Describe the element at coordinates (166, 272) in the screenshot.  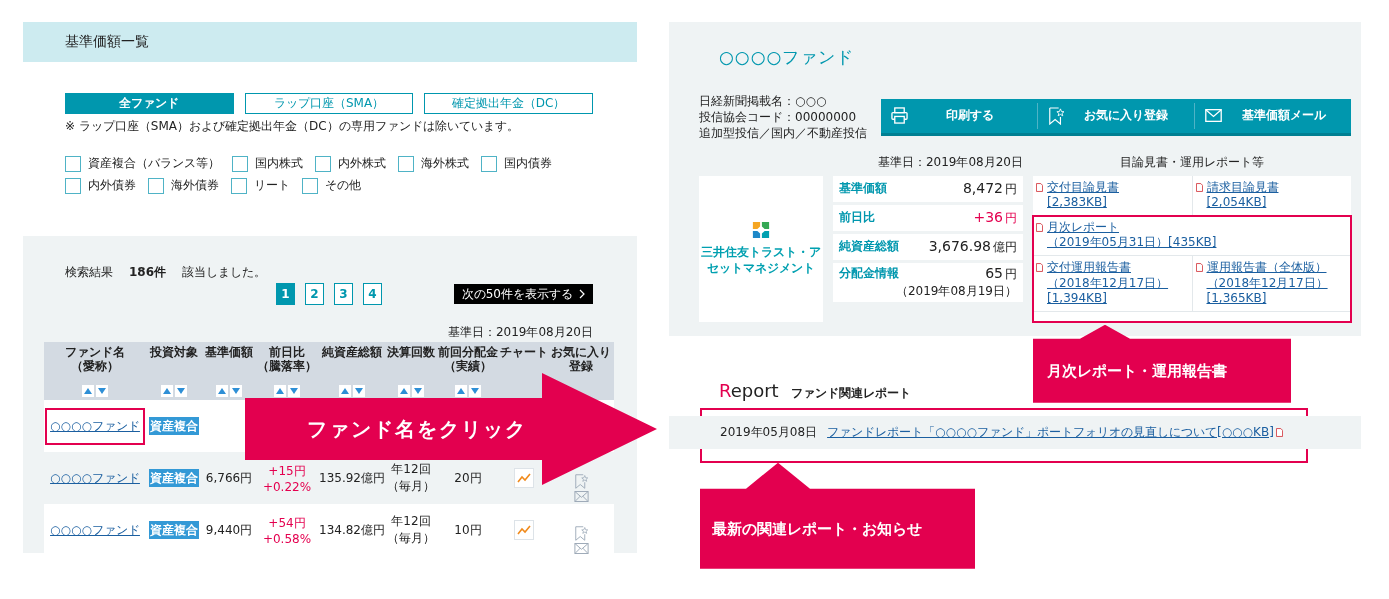
I see `search-result-count: 検索結果 186件 該当しました。` at that location.